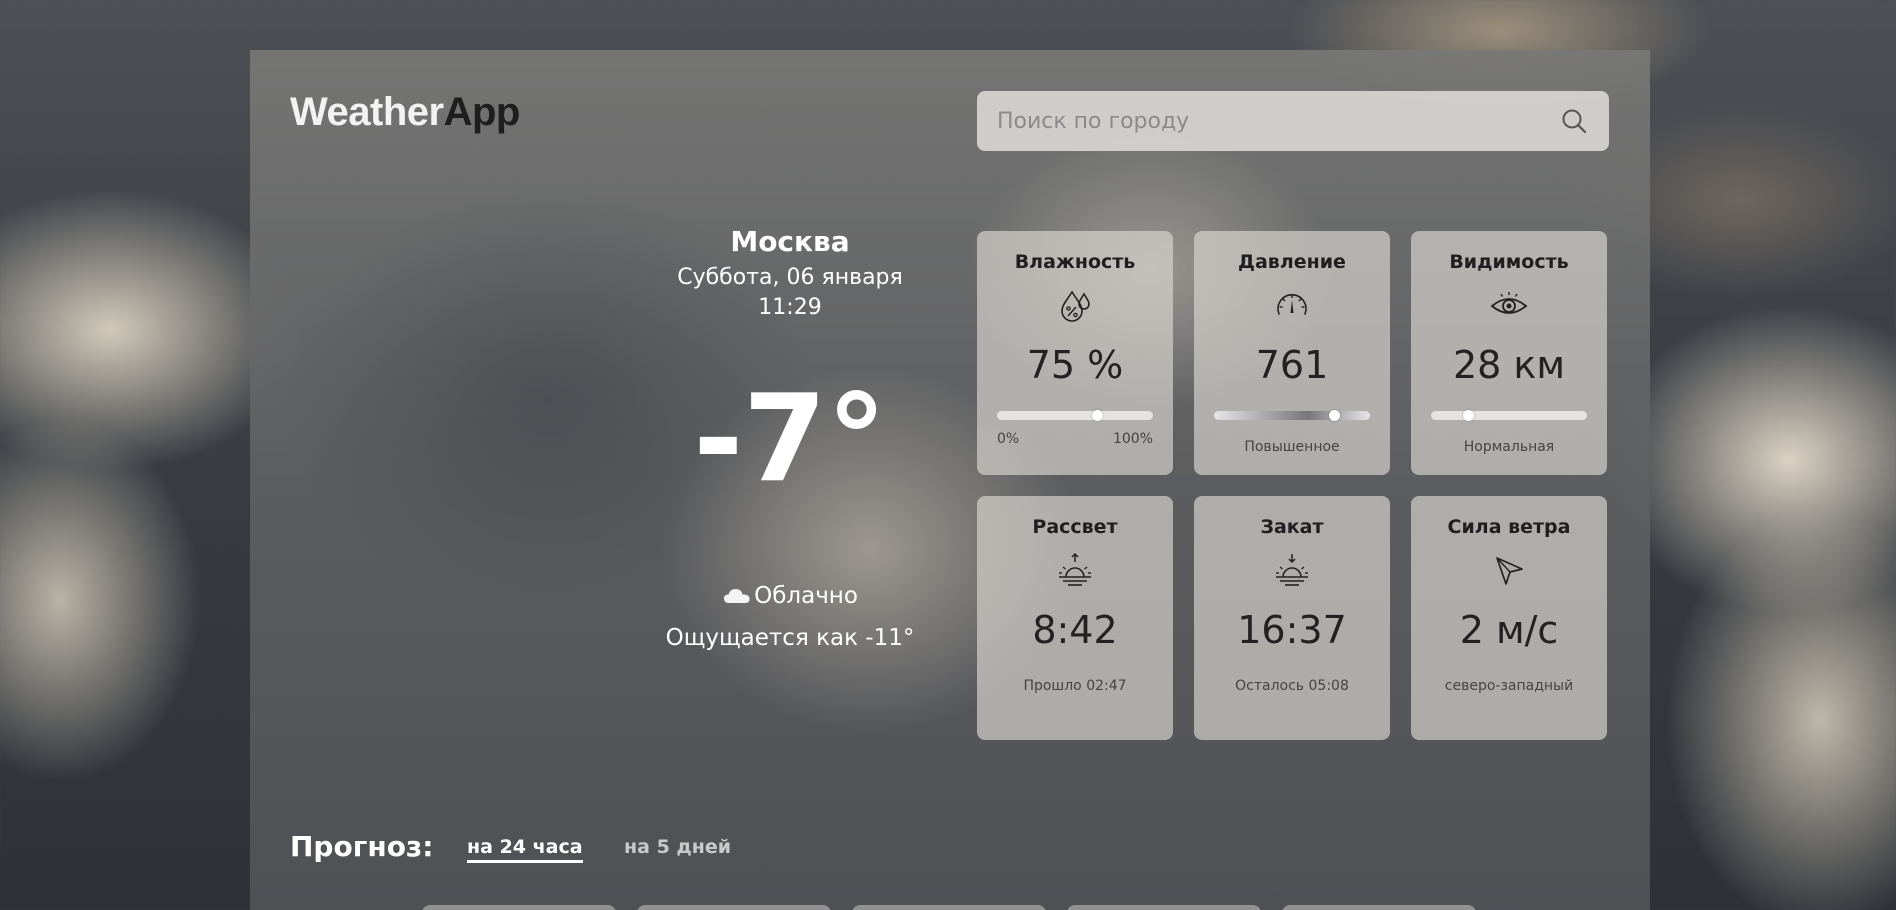 The height and width of the screenshot is (910, 1896). What do you see at coordinates (790, 241) in the screenshot?
I see `city-name: Москва` at bounding box center [790, 241].